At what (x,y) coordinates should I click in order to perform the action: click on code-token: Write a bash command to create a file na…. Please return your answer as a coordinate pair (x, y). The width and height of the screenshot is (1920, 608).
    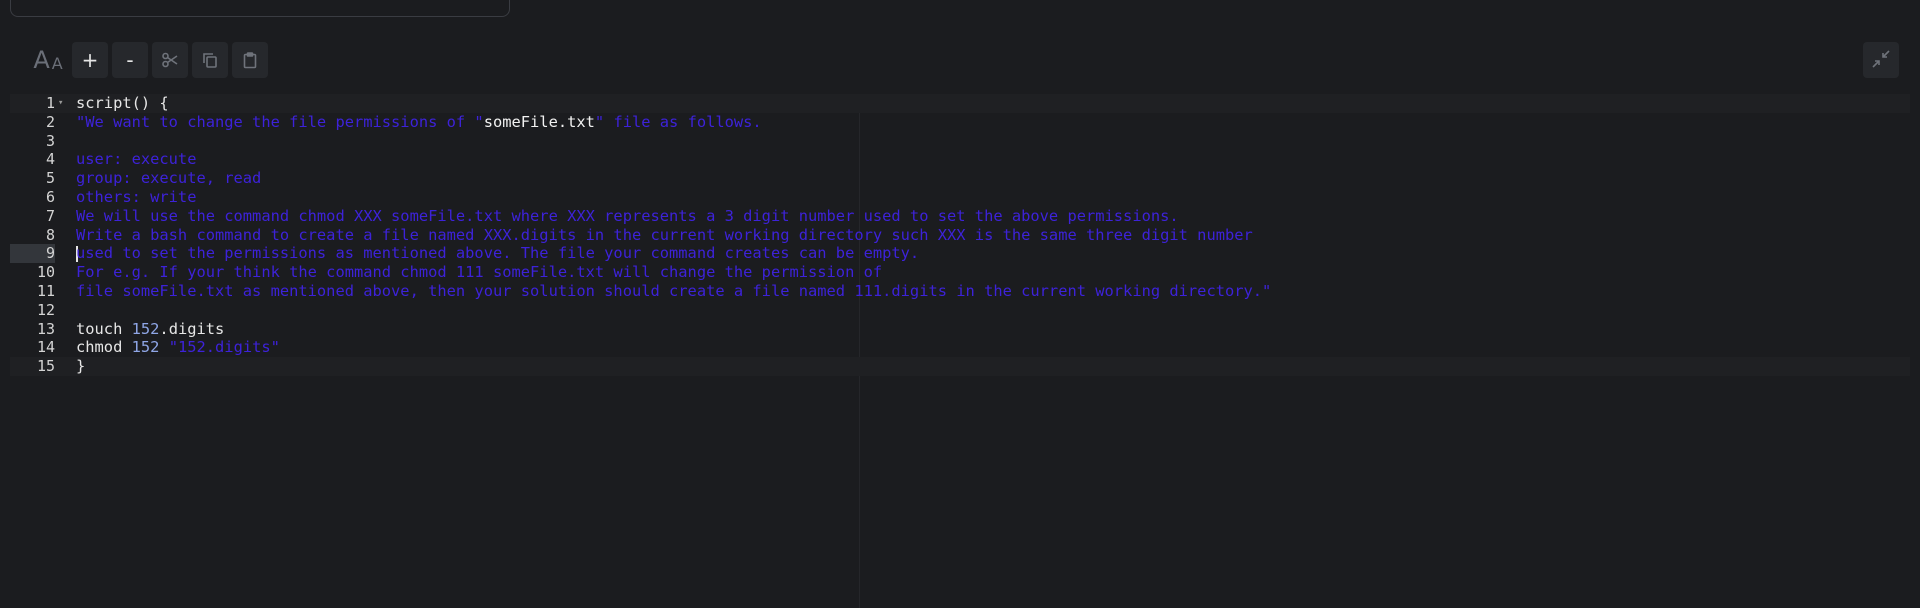
    Looking at the image, I should click on (664, 234).